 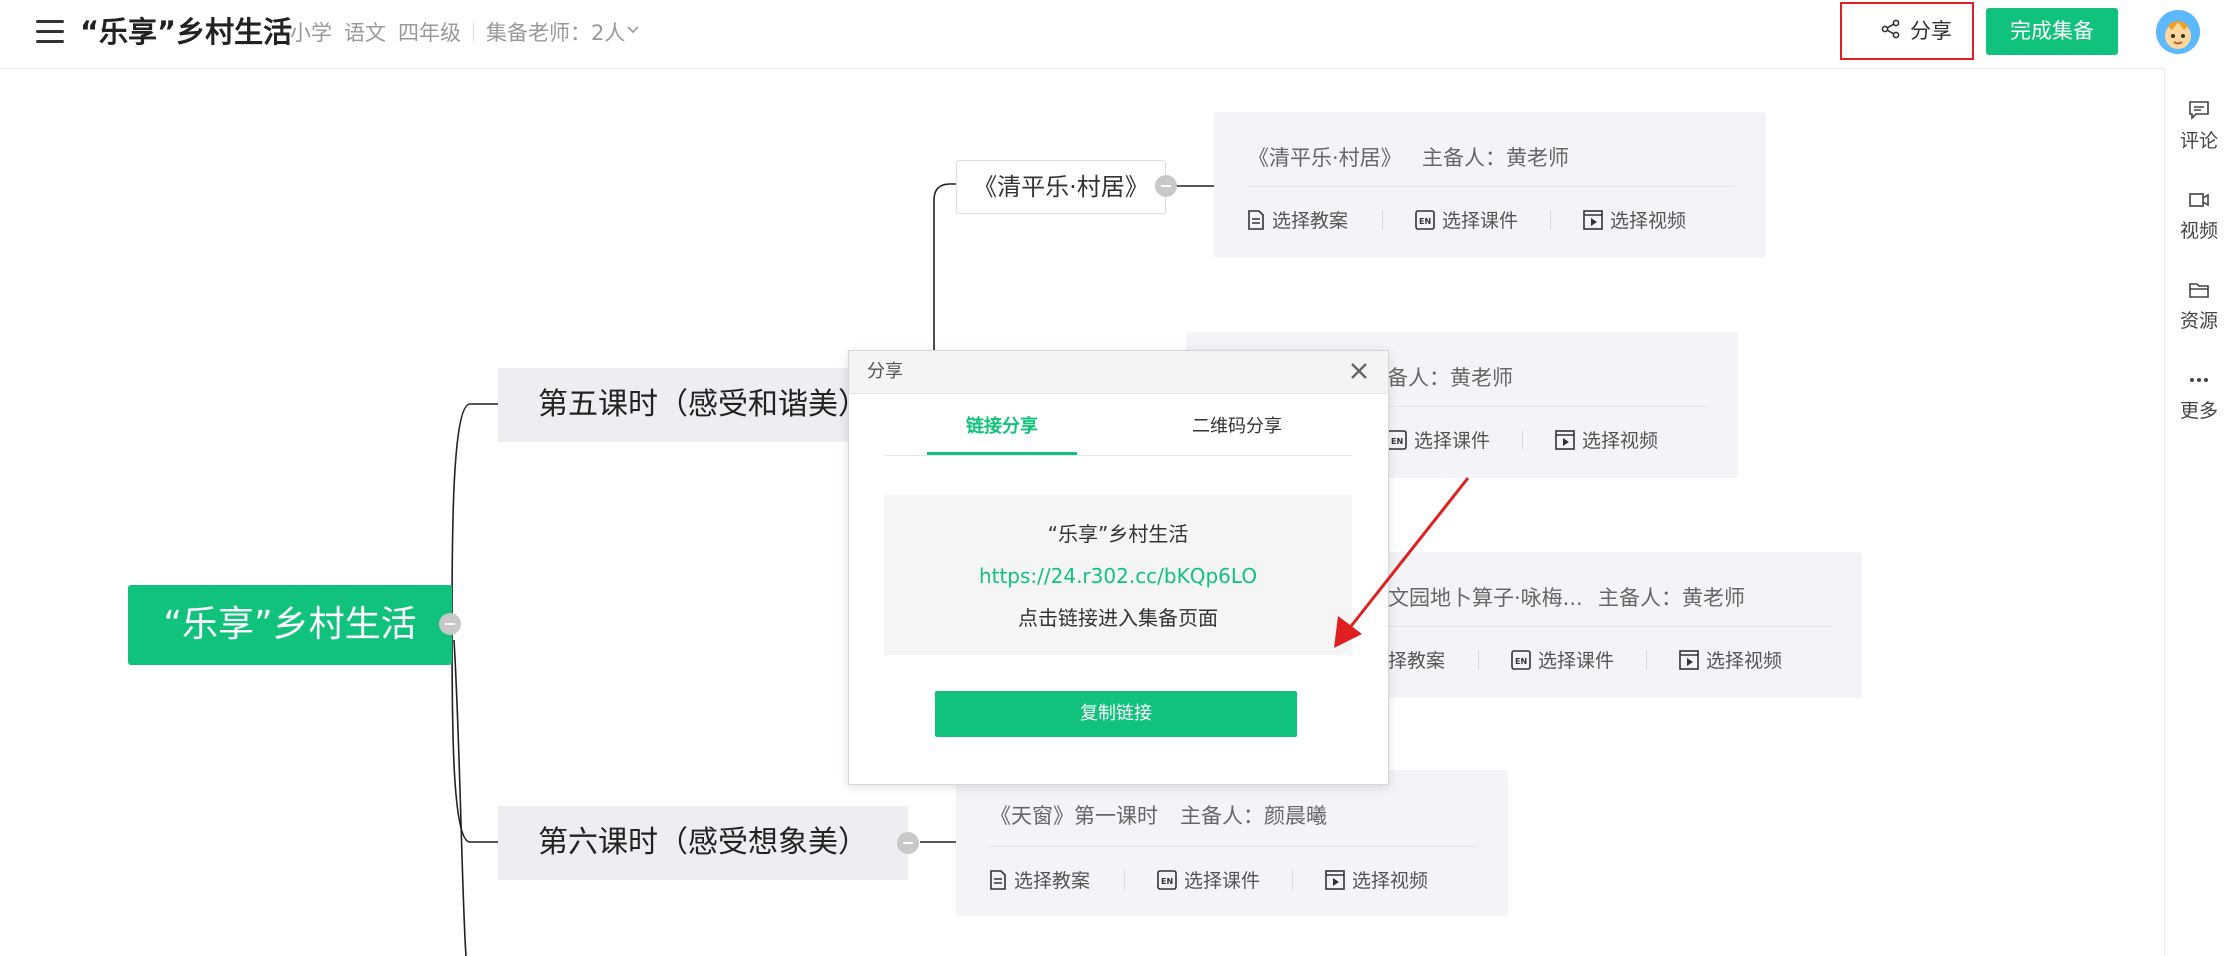 I want to click on tab-link-share: 链接分享, so click(x=1002, y=427).